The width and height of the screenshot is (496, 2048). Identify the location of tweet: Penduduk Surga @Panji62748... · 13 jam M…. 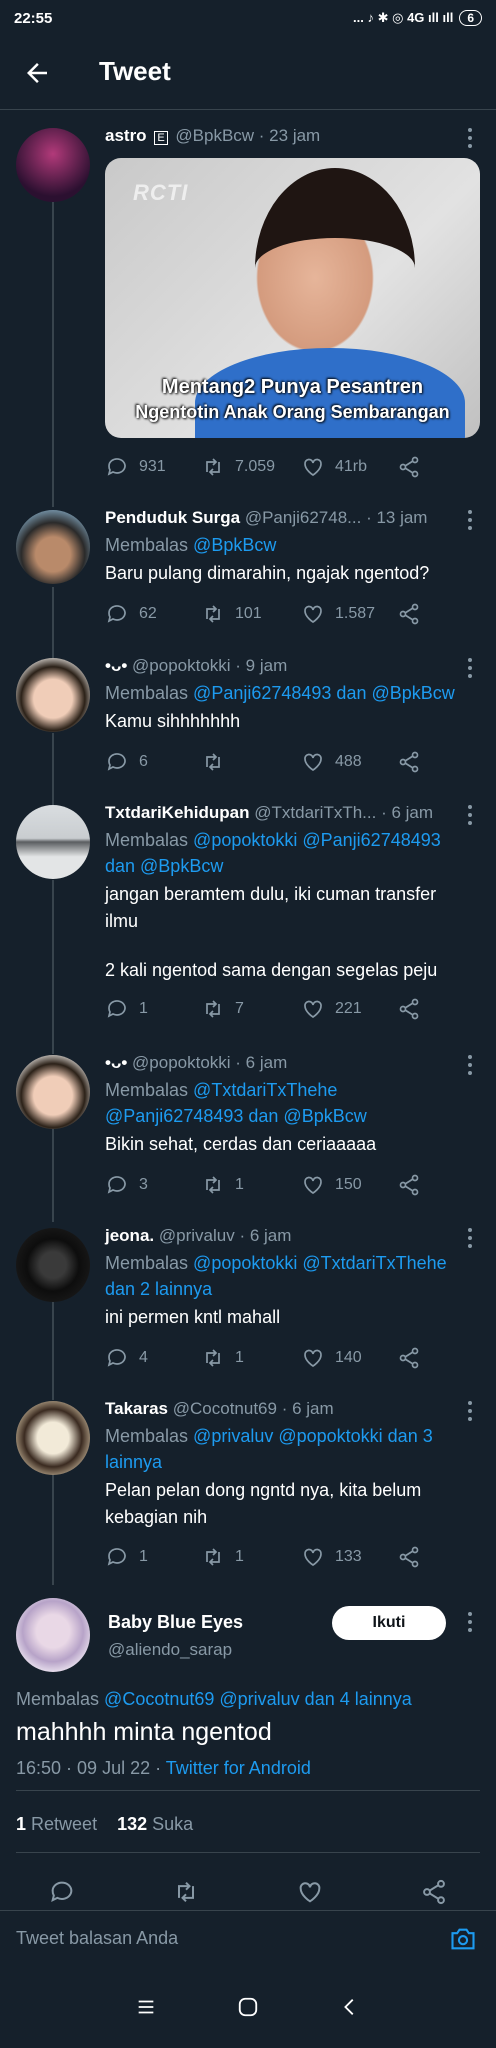
(248, 576).